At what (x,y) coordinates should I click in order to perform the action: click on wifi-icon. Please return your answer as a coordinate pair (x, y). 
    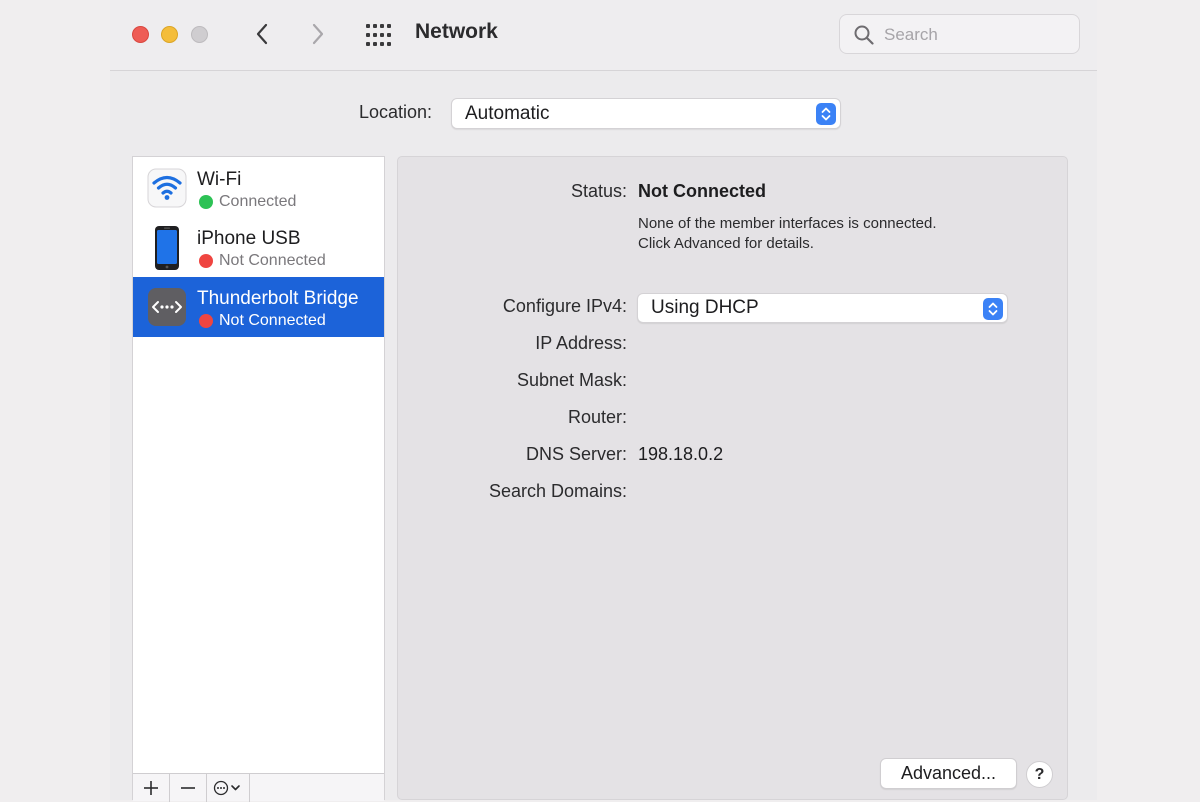
    Looking at the image, I should click on (167, 188).